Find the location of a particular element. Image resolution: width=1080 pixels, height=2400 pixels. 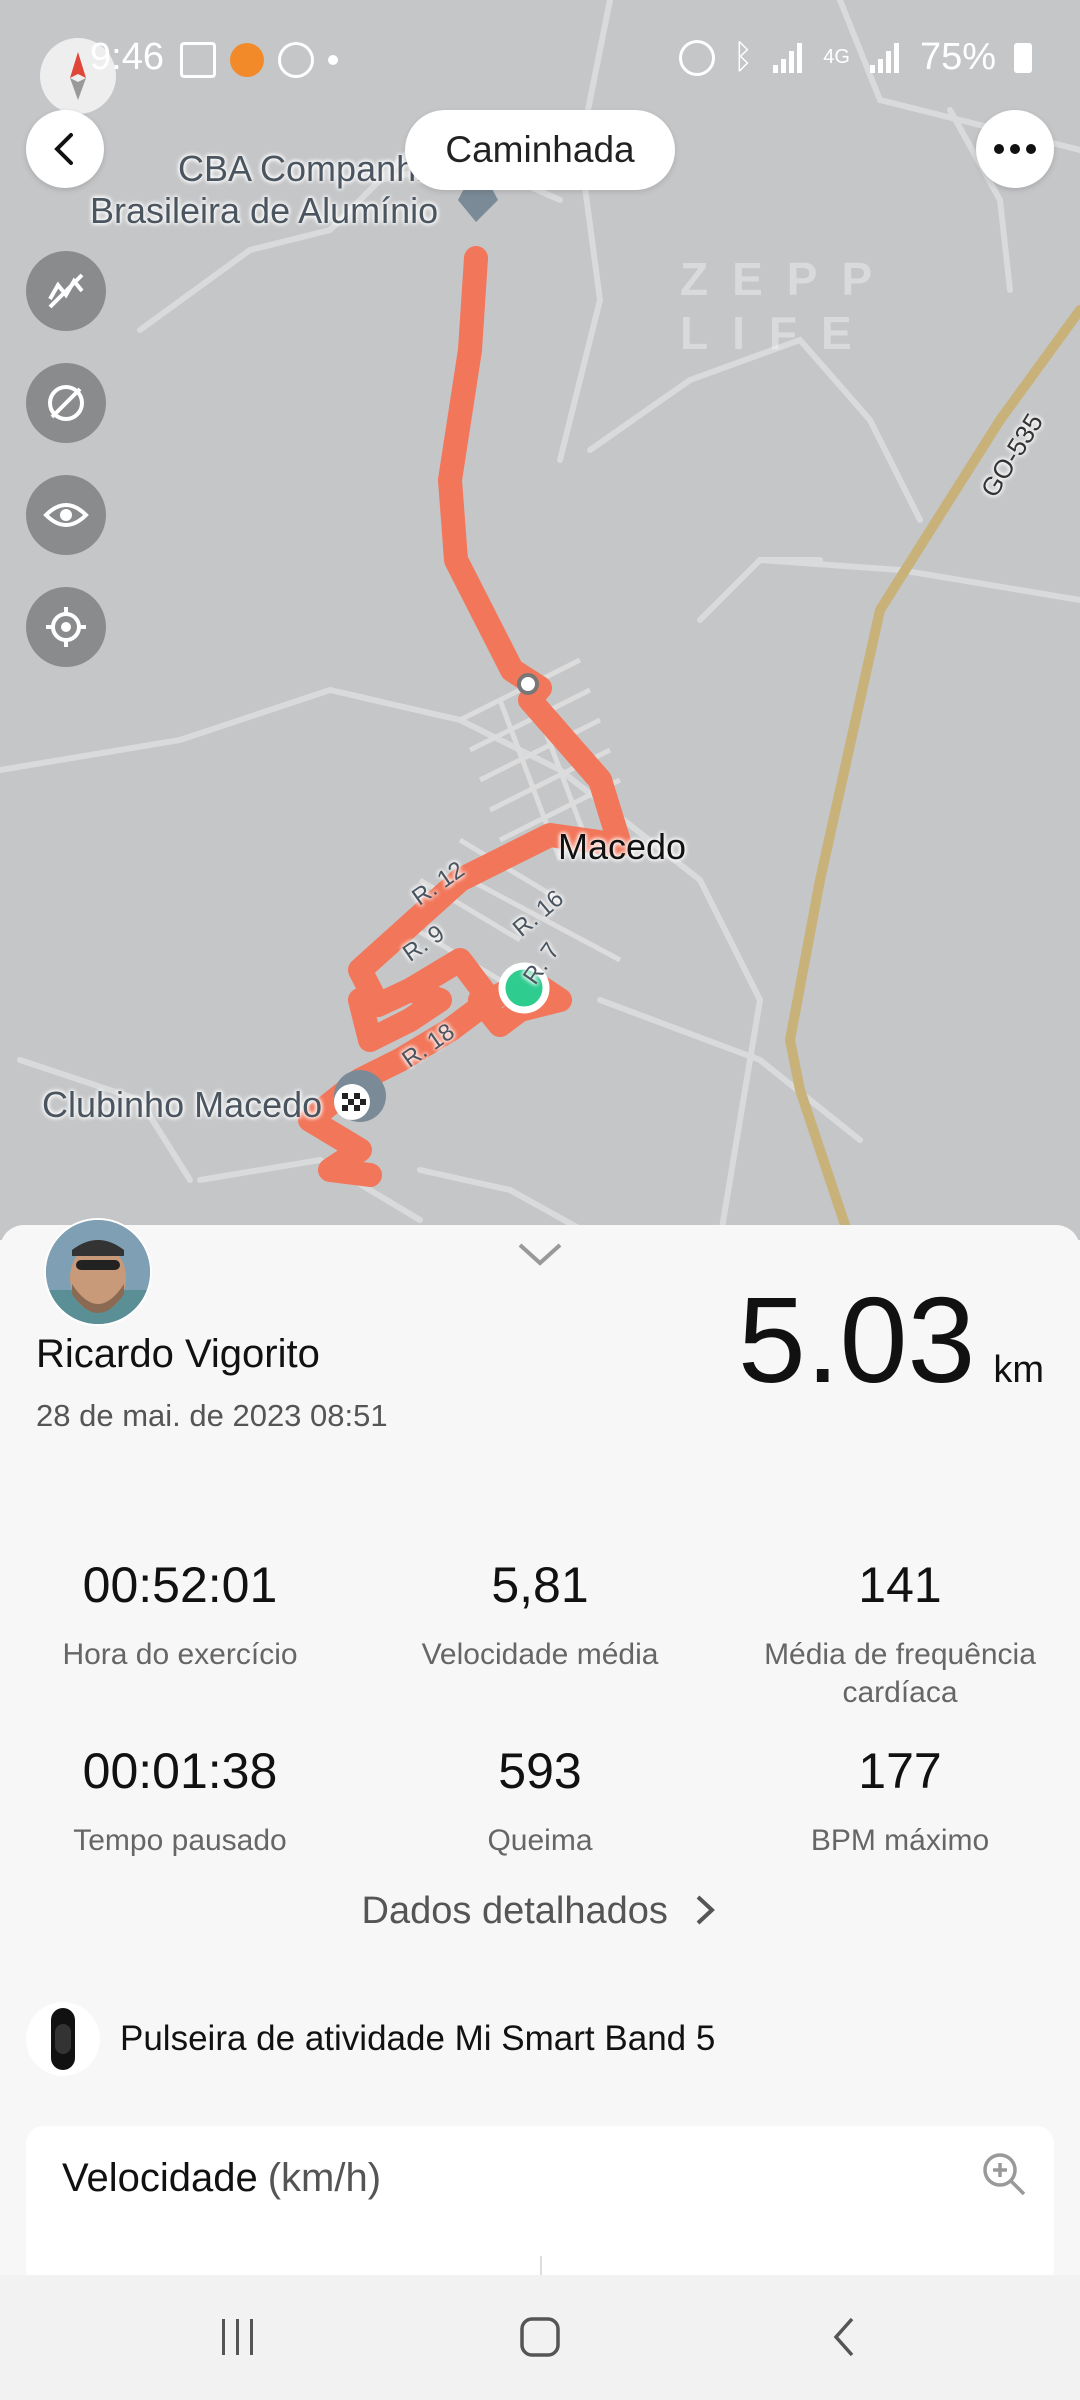

hide-map-button is located at coordinates (66, 403).